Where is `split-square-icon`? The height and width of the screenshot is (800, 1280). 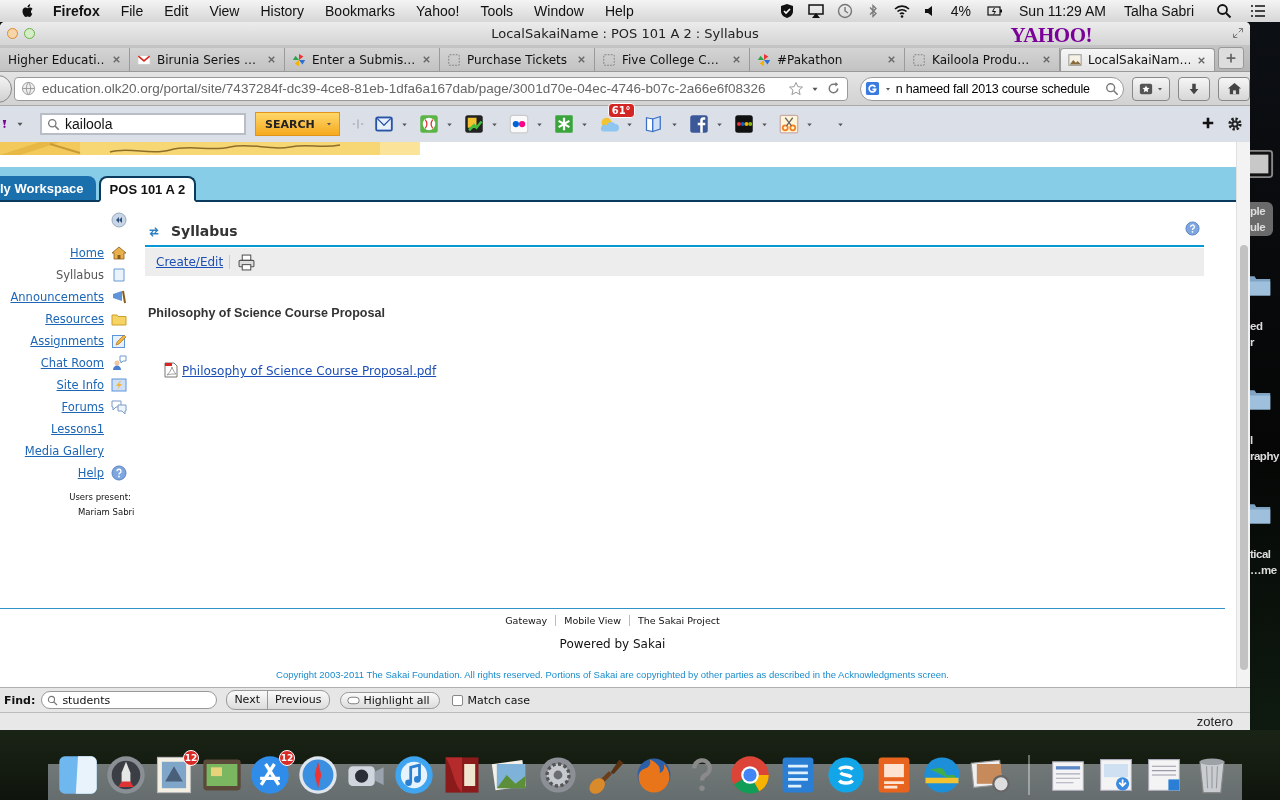
split-square-icon is located at coordinates (78, 775).